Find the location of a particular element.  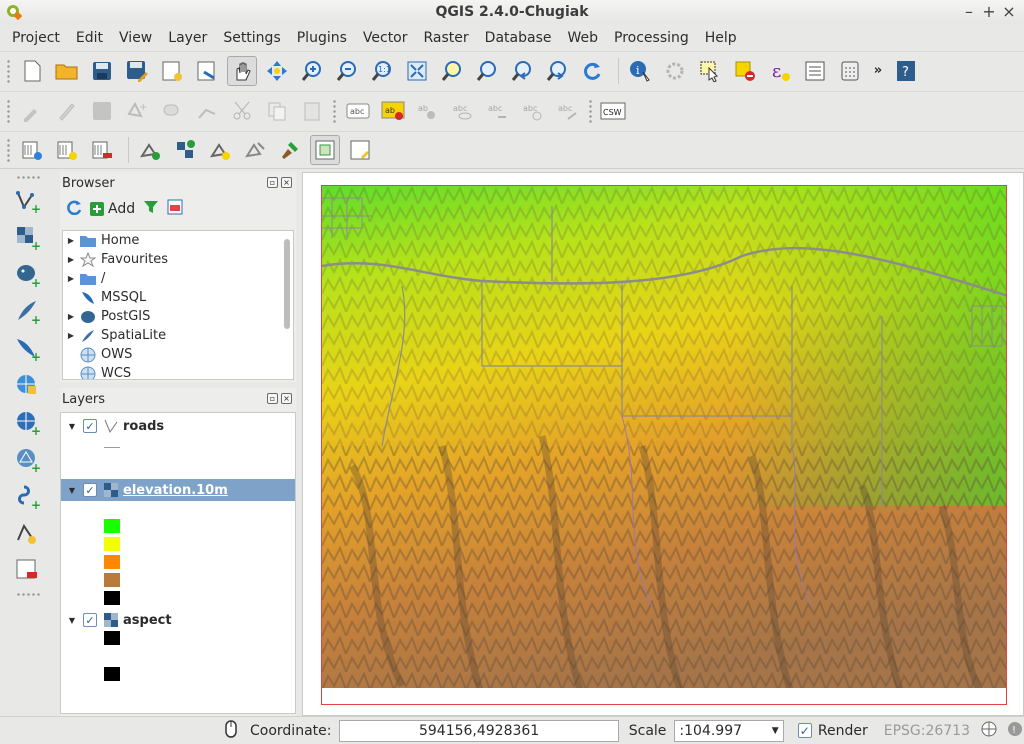

add-wfs-icon: + is located at coordinates (28, 460).